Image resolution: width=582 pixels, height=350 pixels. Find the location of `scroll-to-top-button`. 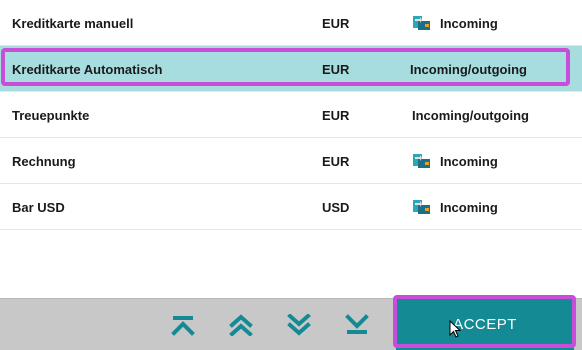

scroll-to-top-button is located at coordinates (183, 325).